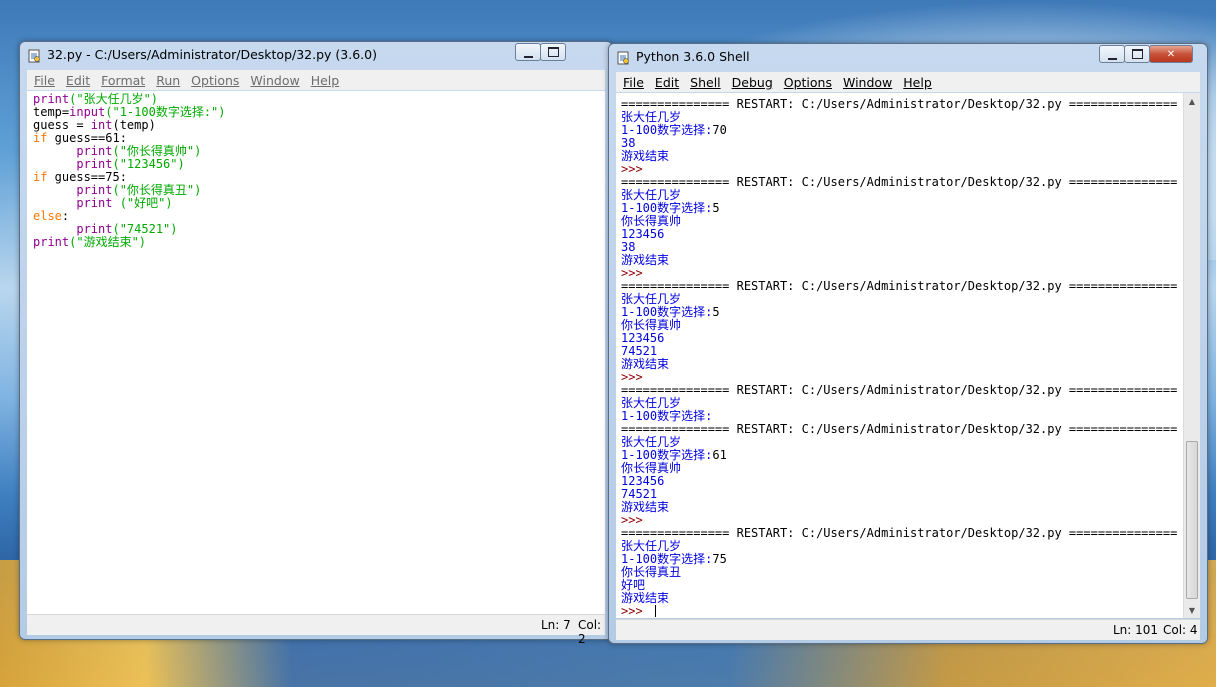 This screenshot has width=1216, height=687. Describe the element at coordinates (651, 572) in the screenshot. I see `shell-line-text: 你长得真丑` at that location.